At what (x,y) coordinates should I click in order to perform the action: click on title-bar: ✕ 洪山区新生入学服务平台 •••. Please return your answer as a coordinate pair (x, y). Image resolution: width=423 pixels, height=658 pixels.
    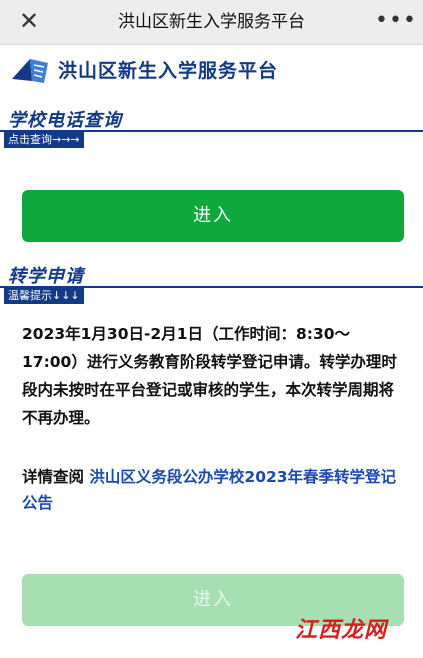
    Looking at the image, I should click on (211, 22).